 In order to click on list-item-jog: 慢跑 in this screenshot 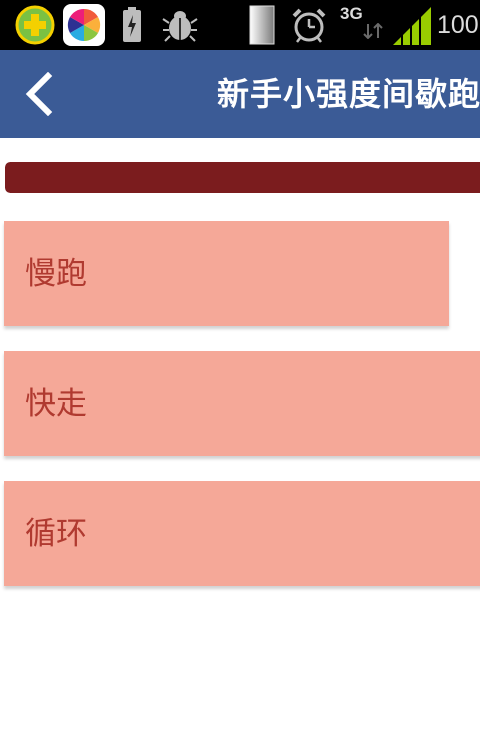, I will do `click(226, 273)`.